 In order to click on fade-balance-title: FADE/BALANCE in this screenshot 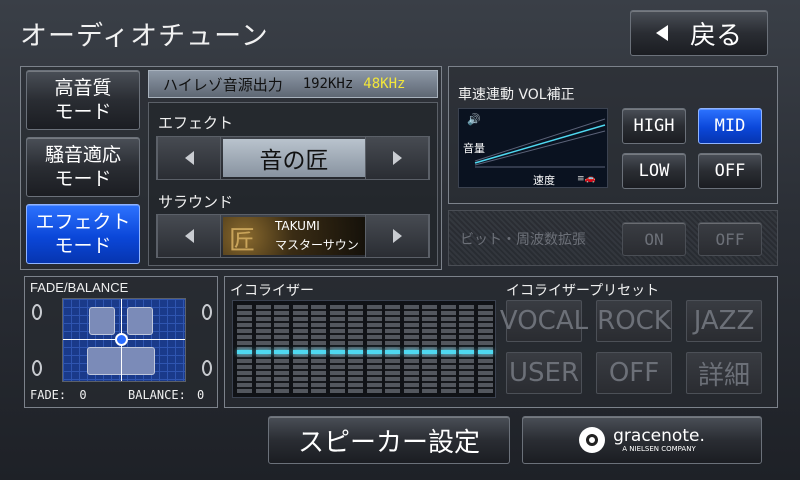, I will do `click(79, 287)`.